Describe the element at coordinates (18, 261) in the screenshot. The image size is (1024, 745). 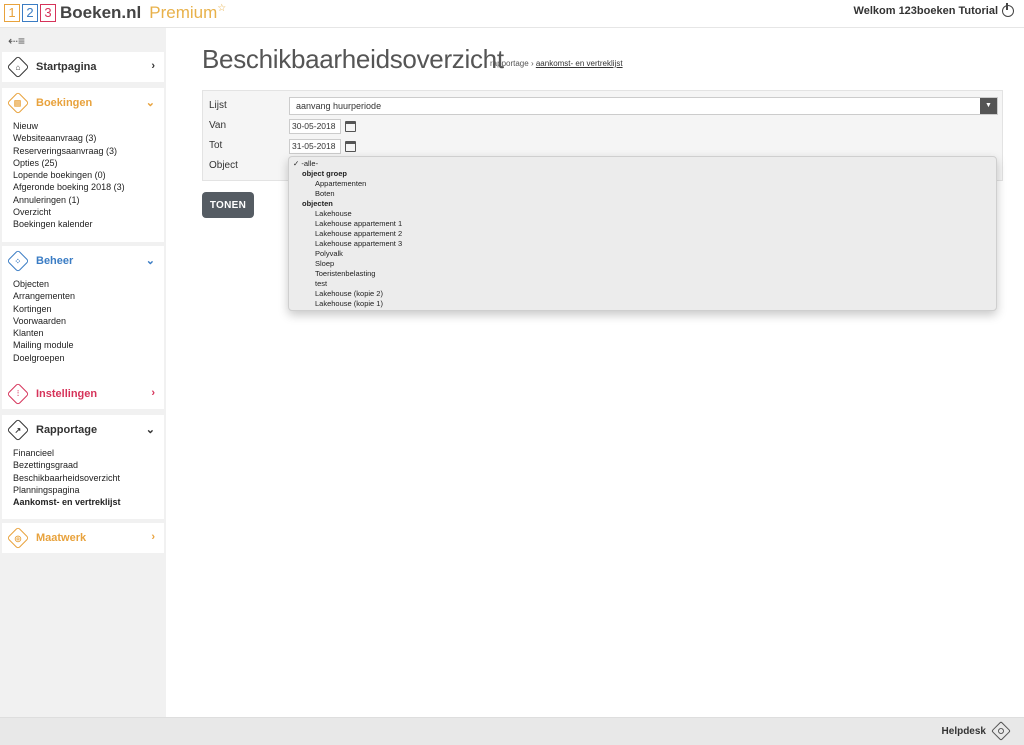
I see `manage-icon: ⁘` at that location.